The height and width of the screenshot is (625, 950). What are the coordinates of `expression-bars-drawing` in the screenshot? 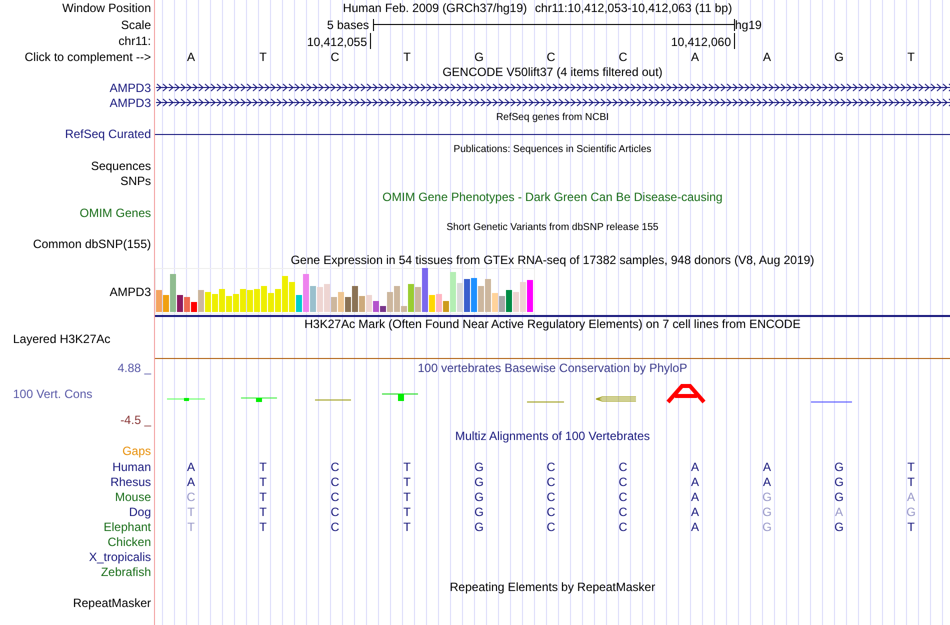 It's located at (345, 291).